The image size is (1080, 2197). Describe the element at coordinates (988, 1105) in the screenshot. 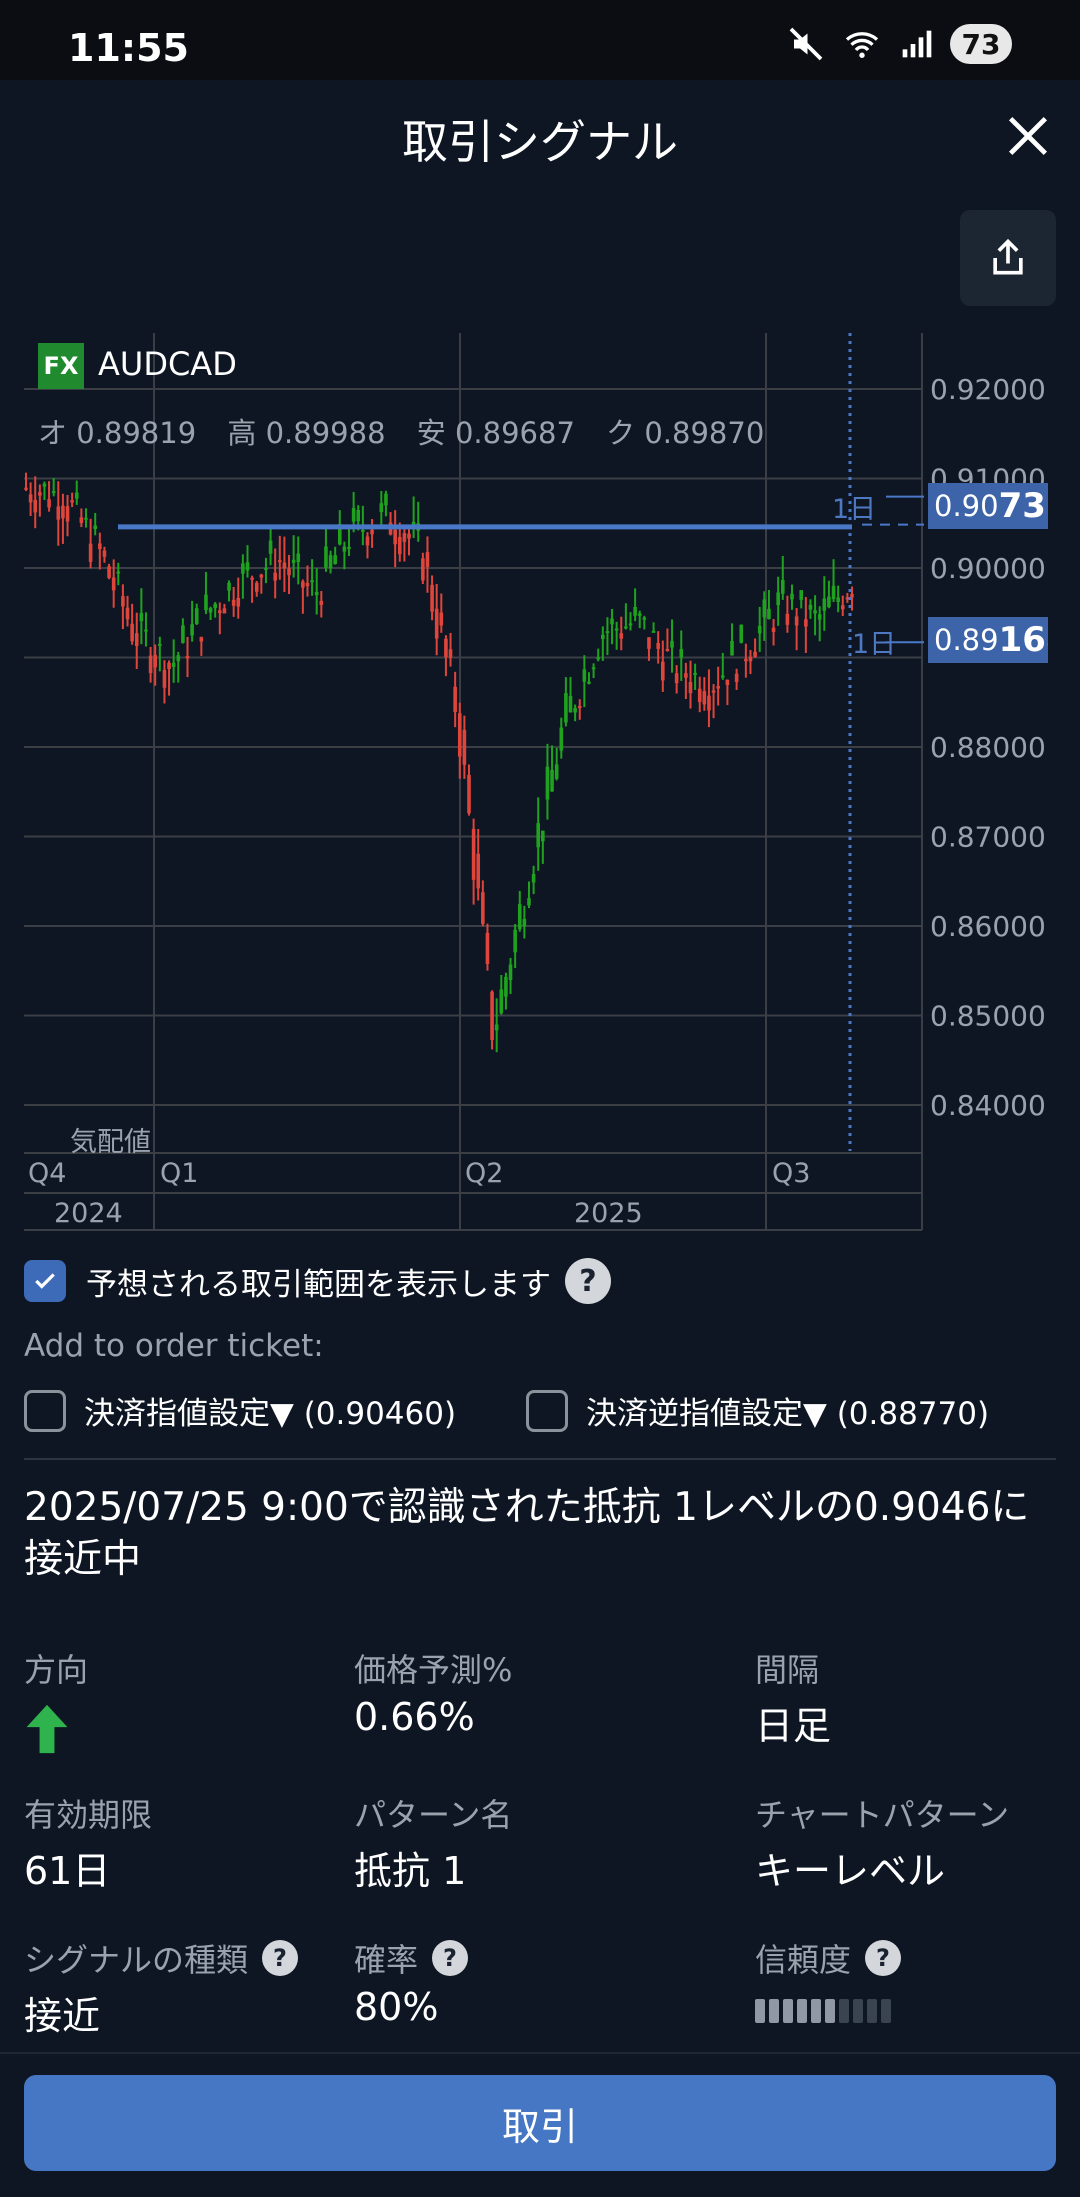

I see `y-tick-label: 0.84000` at that location.